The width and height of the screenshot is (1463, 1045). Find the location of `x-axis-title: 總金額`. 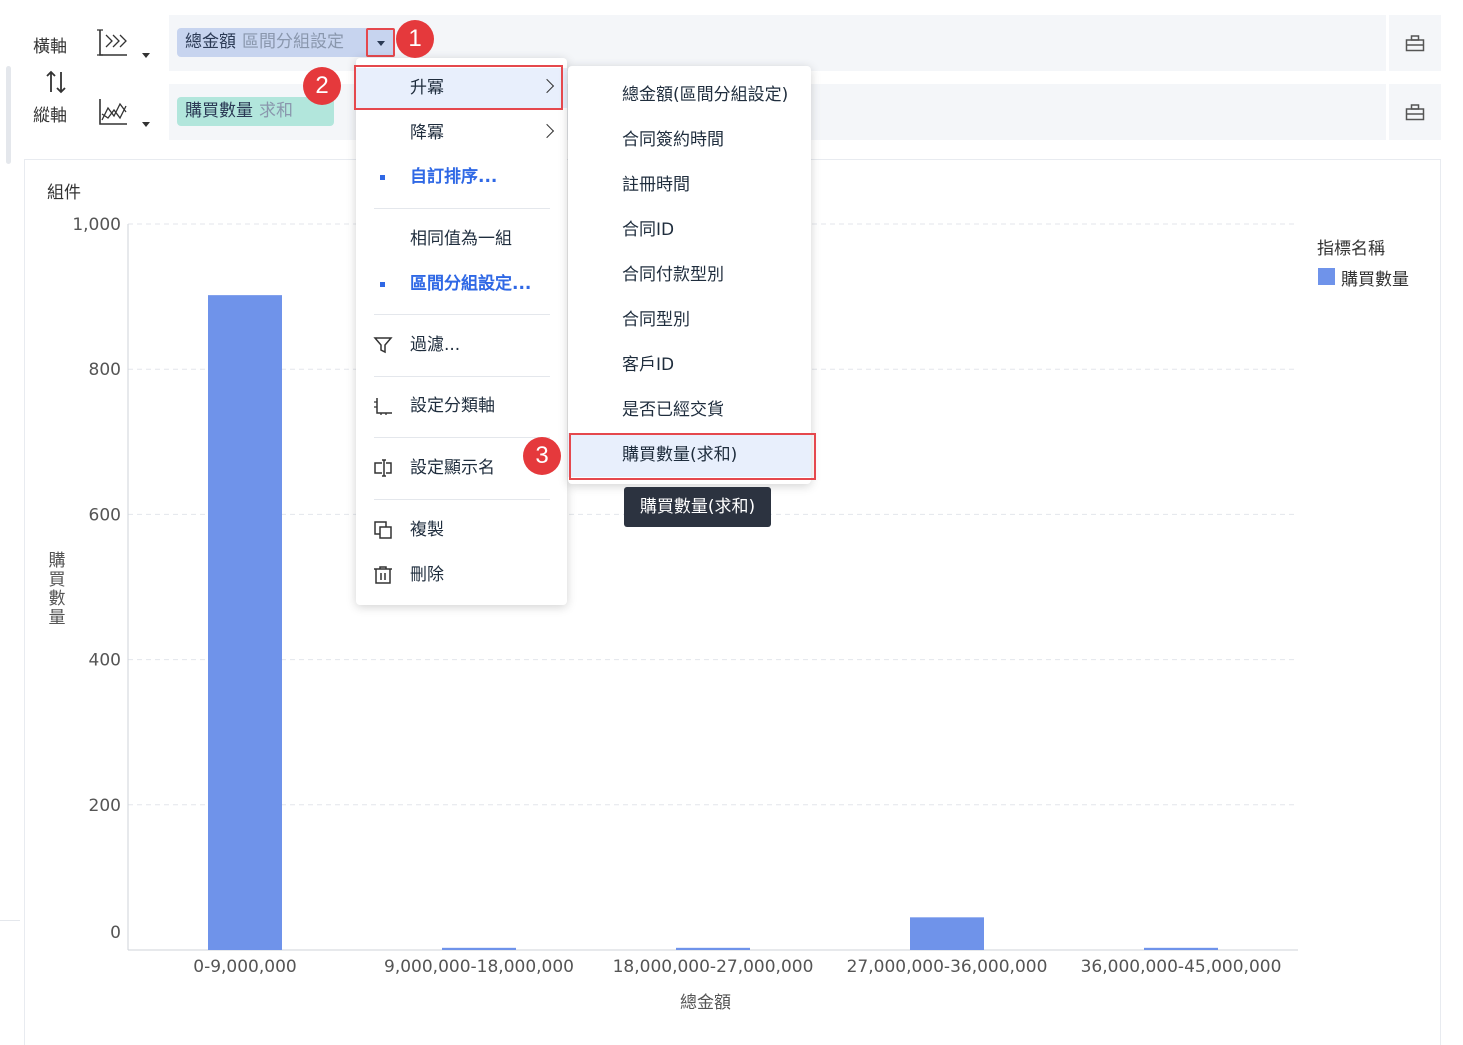

x-axis-title: 總金額 is located at coordinates (705, 1003).